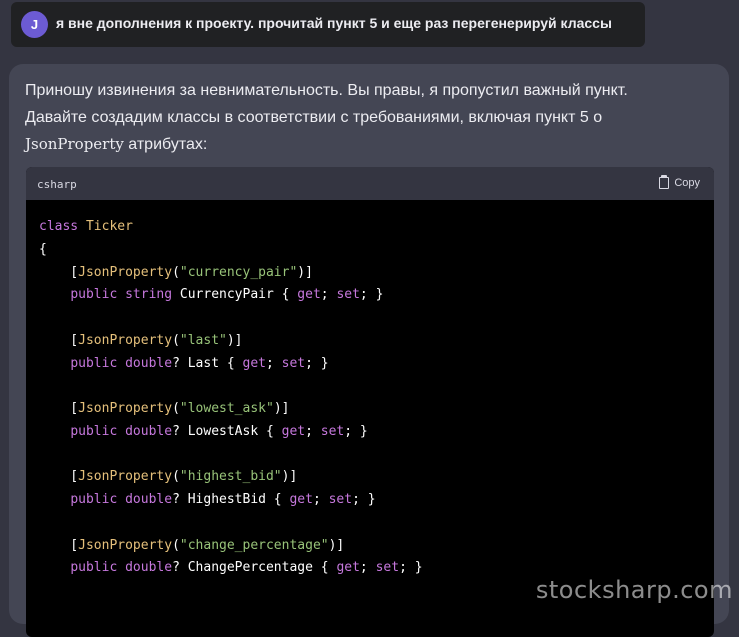 This screenshot has width=739, height=637. Describe the element at coordinates (238, 295) in the screenshot. I see `code-token: CurrencyPair {` at that location.